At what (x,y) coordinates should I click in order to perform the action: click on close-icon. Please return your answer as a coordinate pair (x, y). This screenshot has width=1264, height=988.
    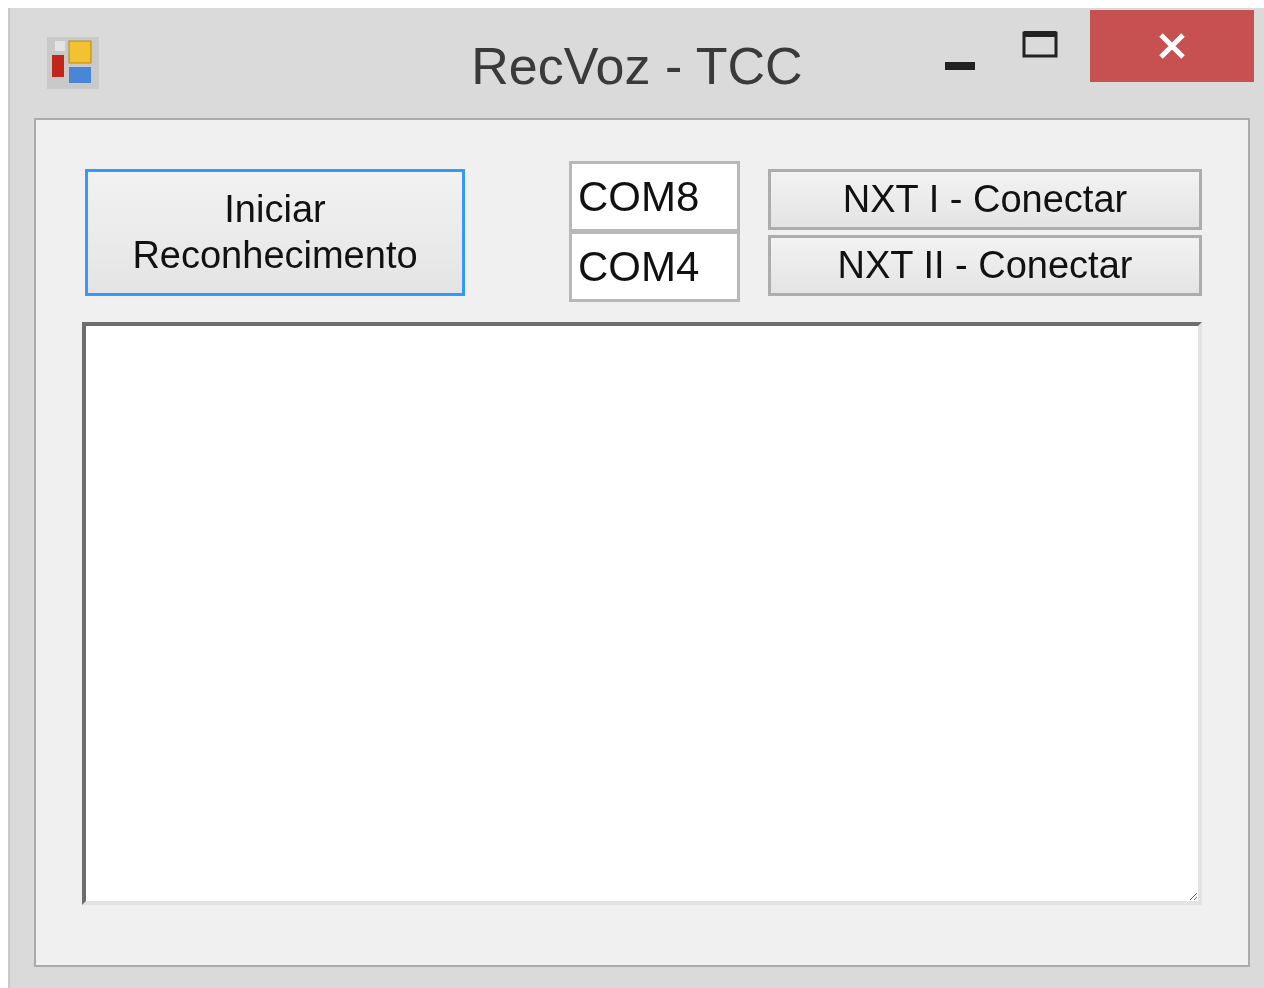
    Looking at the image, I should click on (1172, 46).